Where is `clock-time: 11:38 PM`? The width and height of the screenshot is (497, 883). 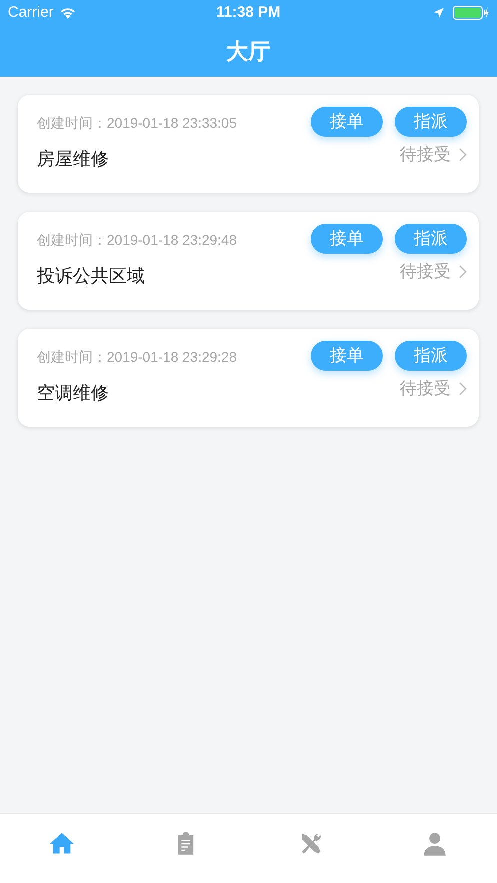
clock-time: 11:38 PM is located at coordinates (248, 12).